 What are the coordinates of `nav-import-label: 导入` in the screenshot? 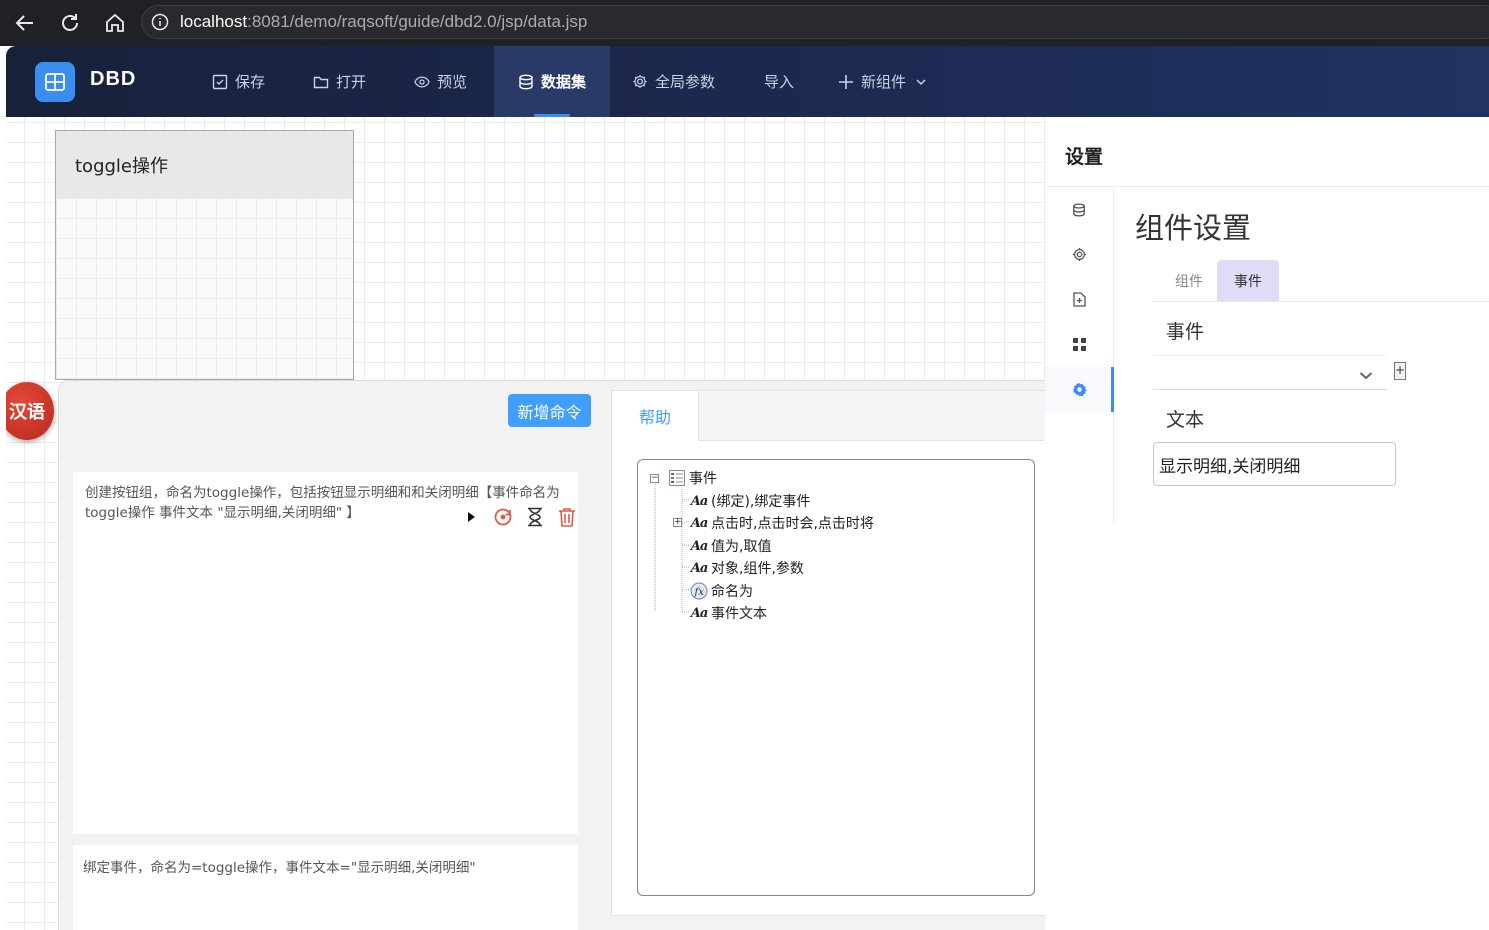 It's located at (779, 82).